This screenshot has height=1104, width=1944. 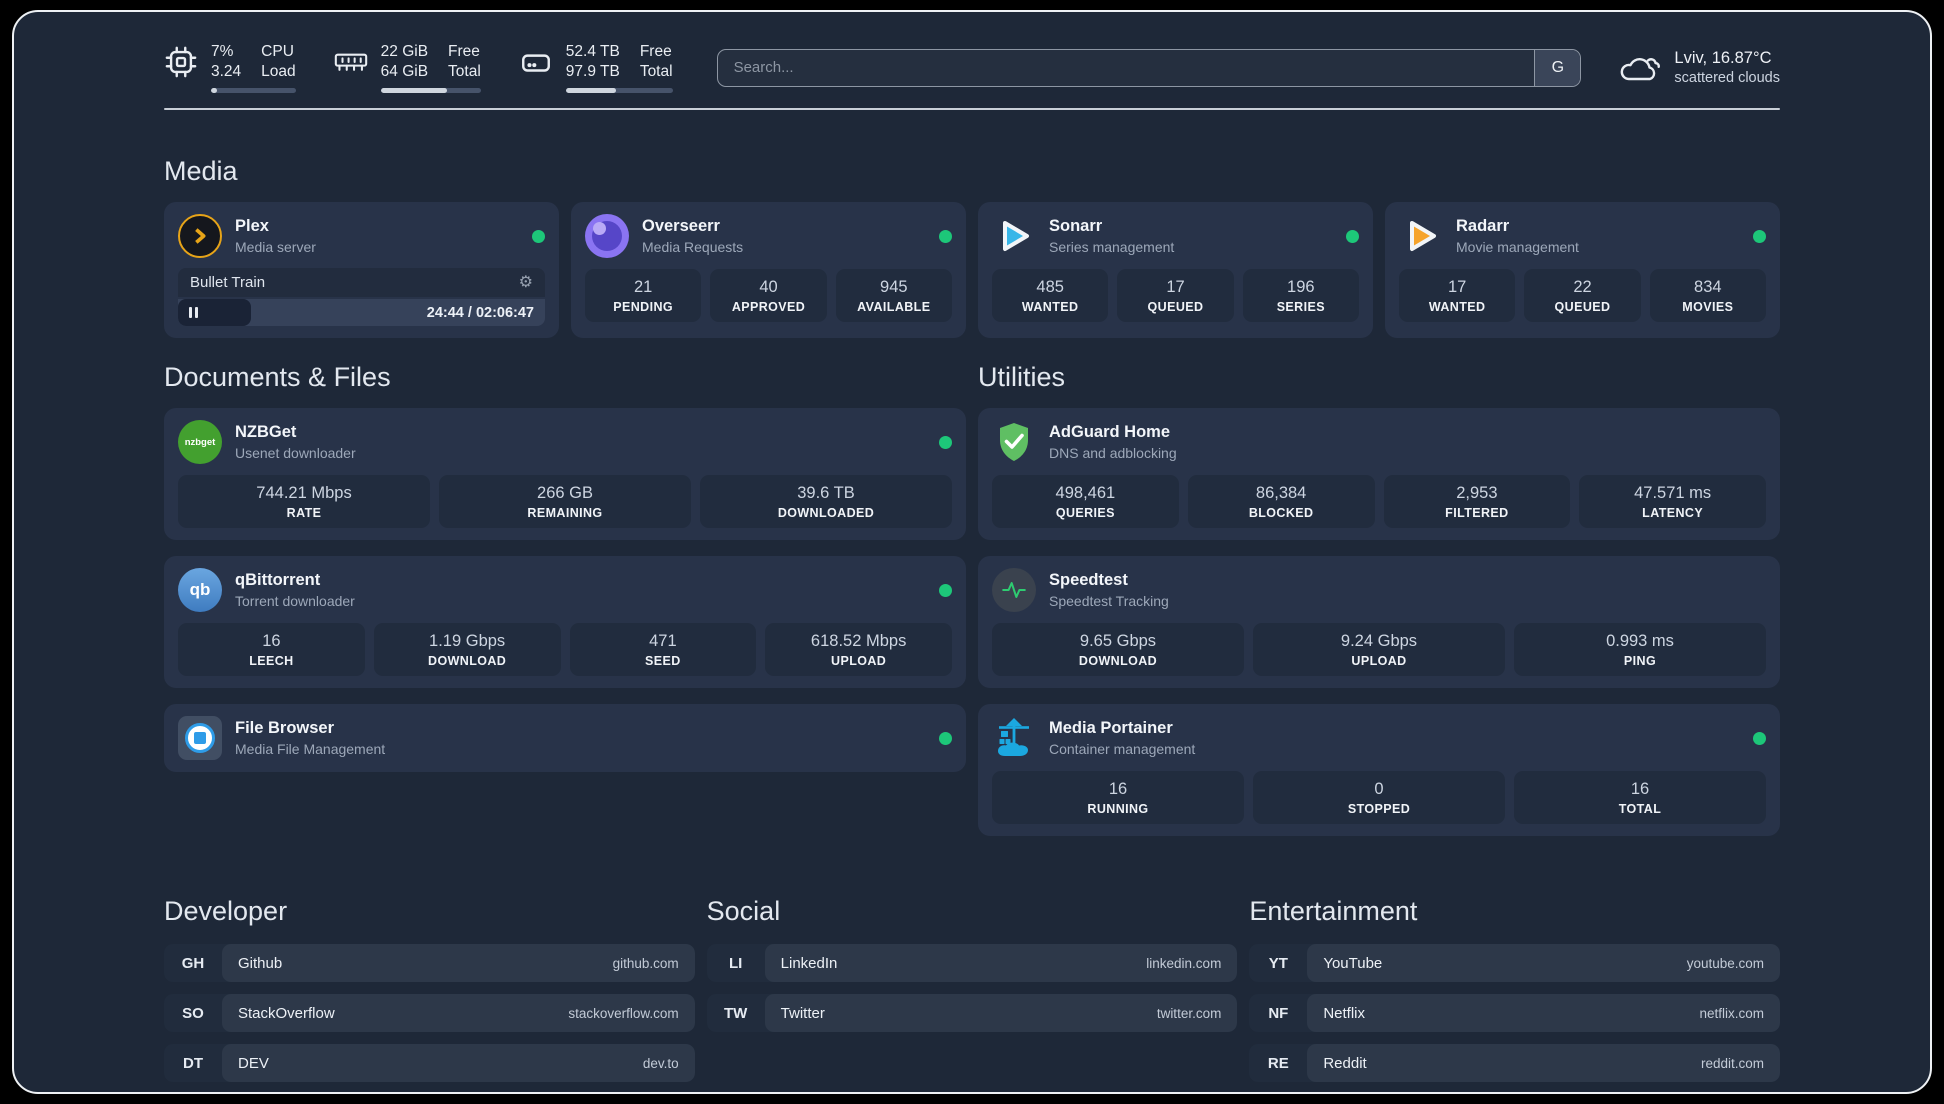 What do you see at coordinates (1014, 590) in the screenshot?
I see `speedtest-pulse-icon` at bounding box center [1014, 590].